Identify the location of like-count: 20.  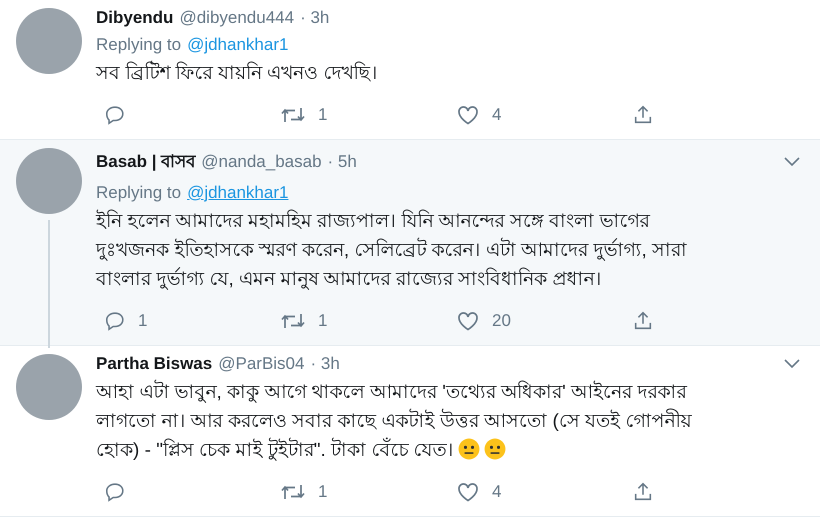
(501, 321).